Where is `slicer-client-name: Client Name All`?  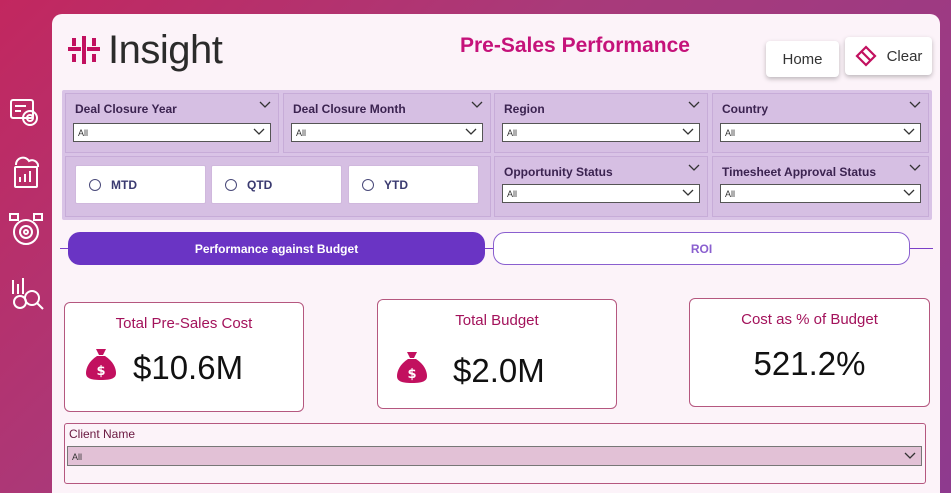 slicer-client-name: Client Name All is located at coordinates (495, 453).